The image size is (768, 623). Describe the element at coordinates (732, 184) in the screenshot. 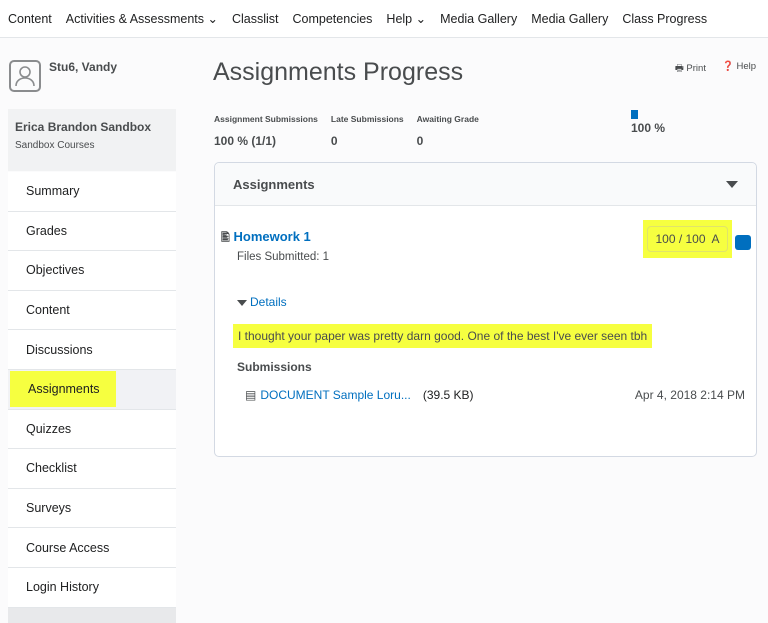

I see `caret-down-icon` at that location.